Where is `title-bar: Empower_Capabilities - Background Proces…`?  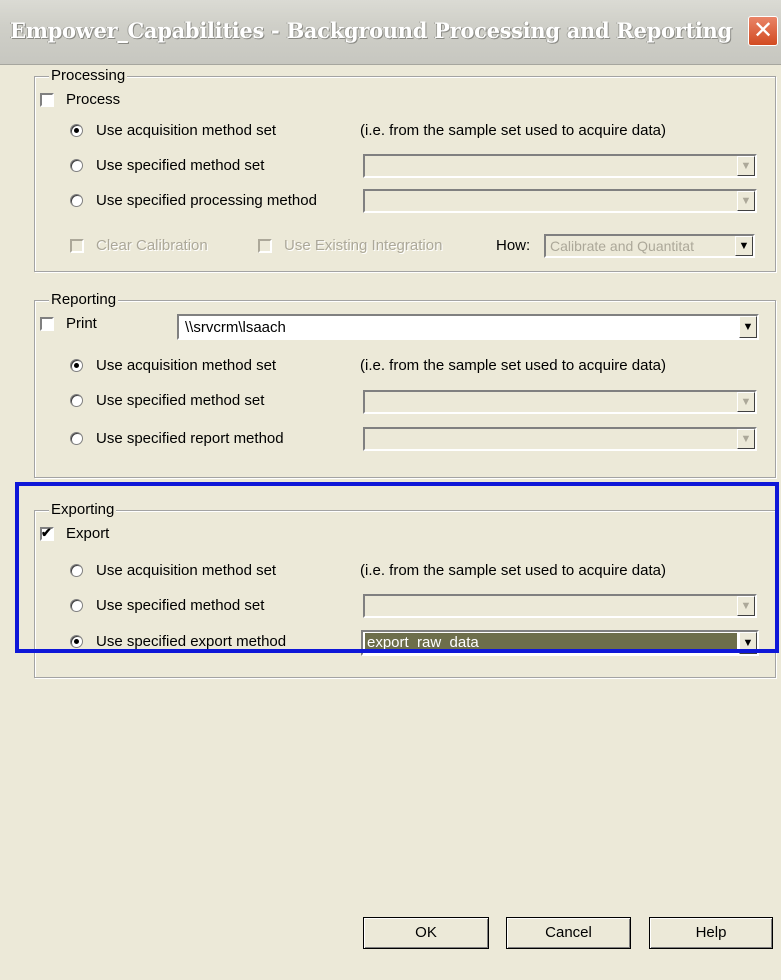
title-bar: Empower_Capabilities - Background Proces… is located at coordinates (390, 32).